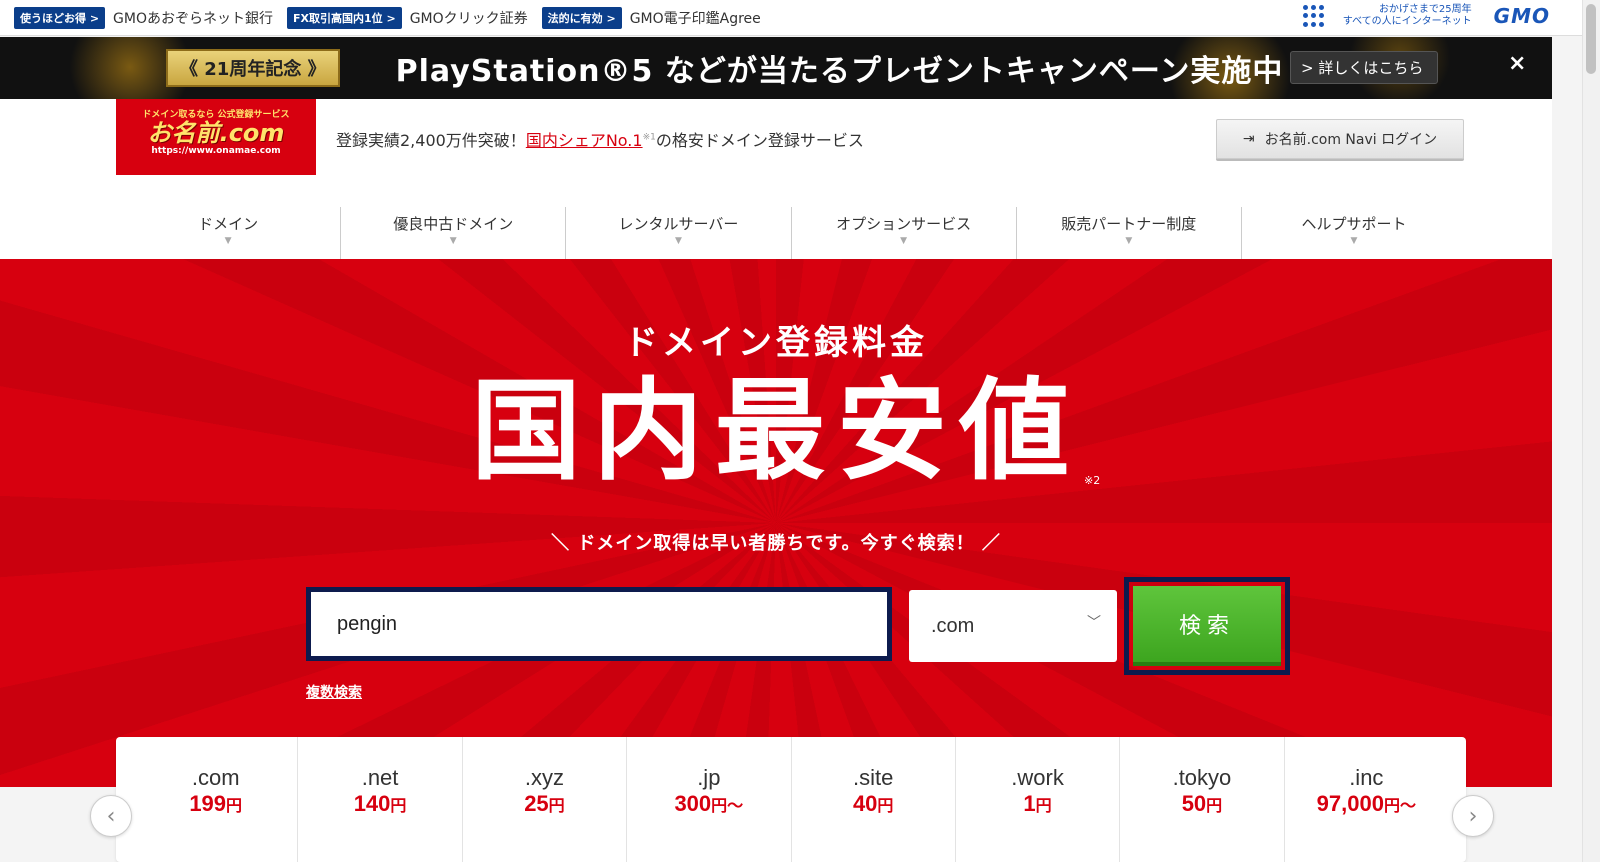 This screenshot has height=862, width=1600. I want to click on carousel-prev-button: ‹, so click(111, 816).